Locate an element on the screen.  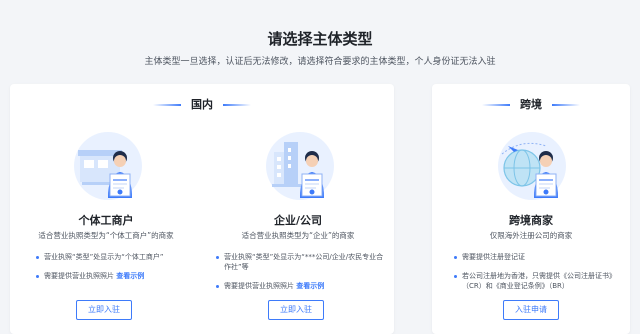
crossborder-merchant-description: 仅限海外注册公司的商家 is located at coordinates (531, 235).